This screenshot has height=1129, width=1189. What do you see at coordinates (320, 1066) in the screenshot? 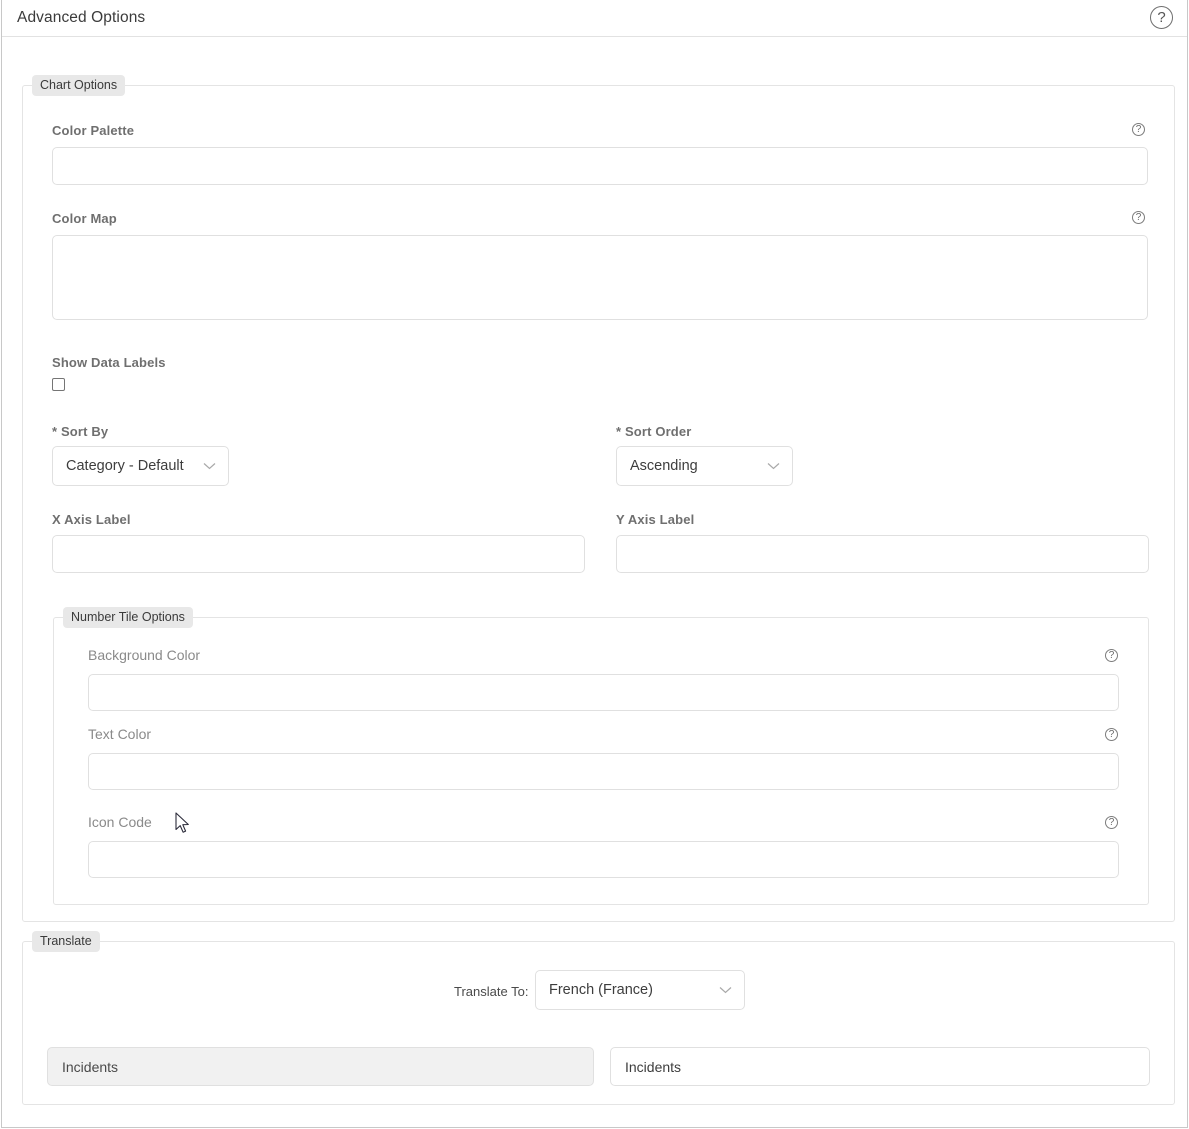
I see `translate-source-input` at bounding box center [320, 1066].